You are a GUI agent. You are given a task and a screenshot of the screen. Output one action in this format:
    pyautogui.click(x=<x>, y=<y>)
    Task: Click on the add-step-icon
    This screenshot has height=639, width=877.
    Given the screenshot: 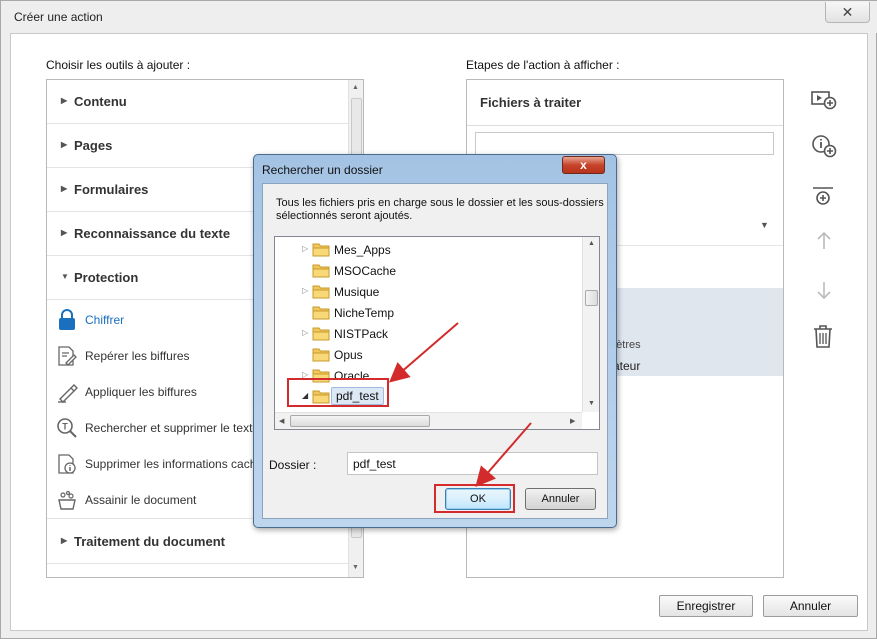 What is the action you would take?
    pyautogui.click(x=824, y=100)
    